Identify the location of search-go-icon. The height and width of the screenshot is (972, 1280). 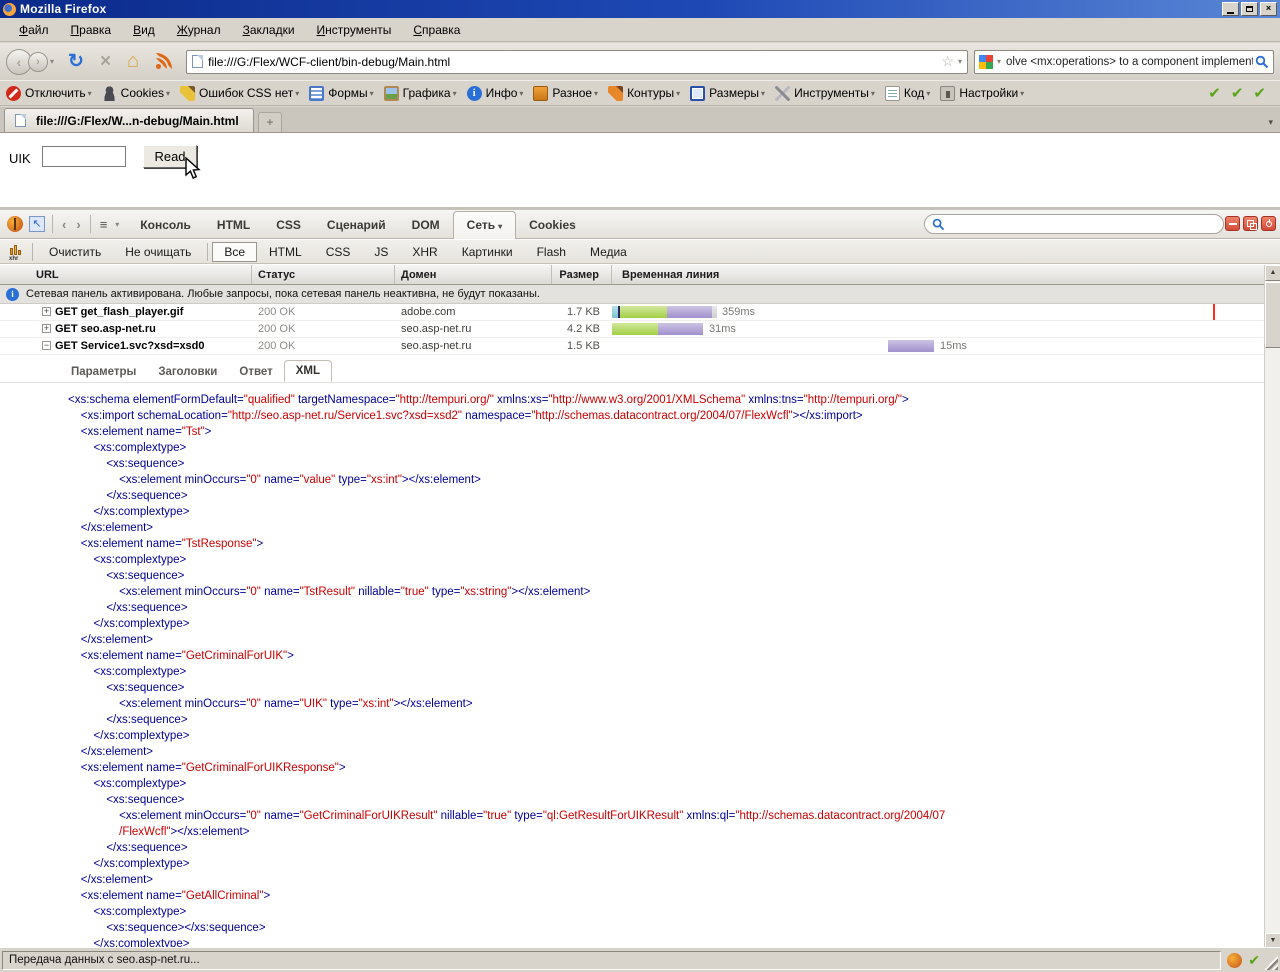
(1262, 62).